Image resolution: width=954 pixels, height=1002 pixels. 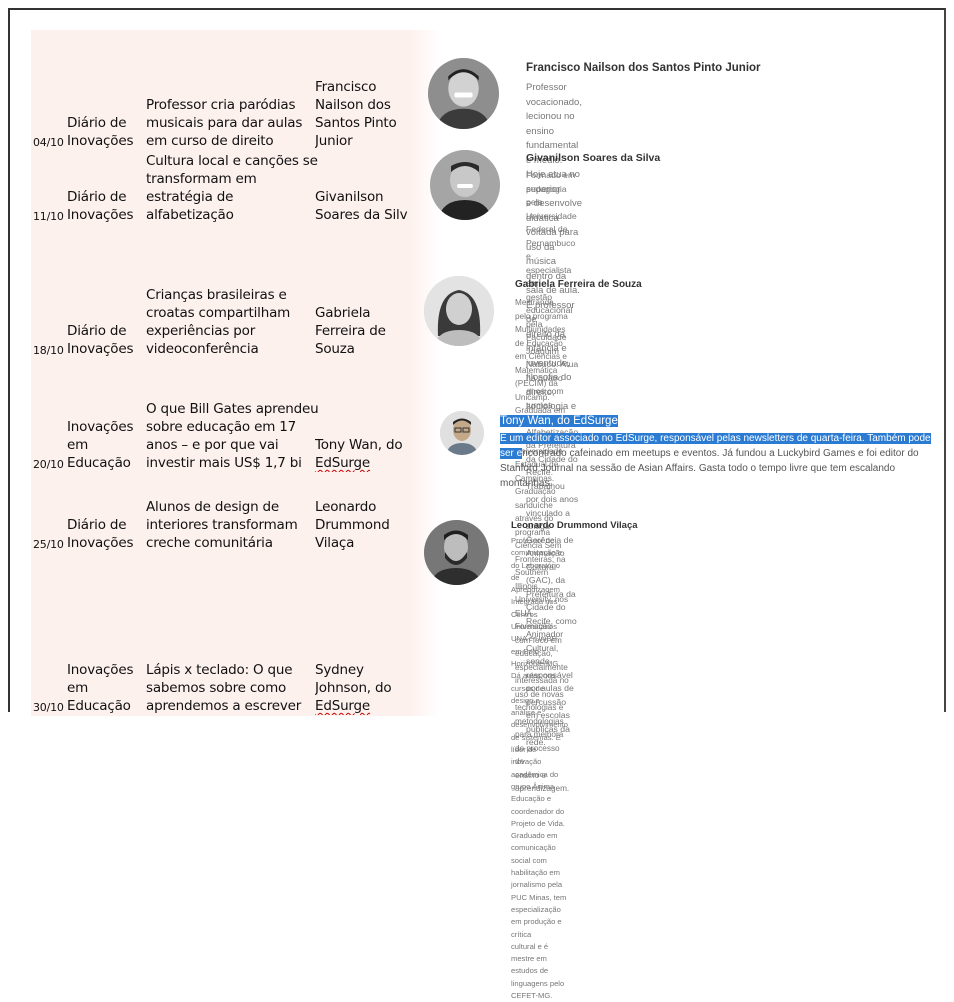 What do you see at coordinates (48, 142) in the screenshot?
I see `date-cell: 04/10` at bounding box center [48, 142].